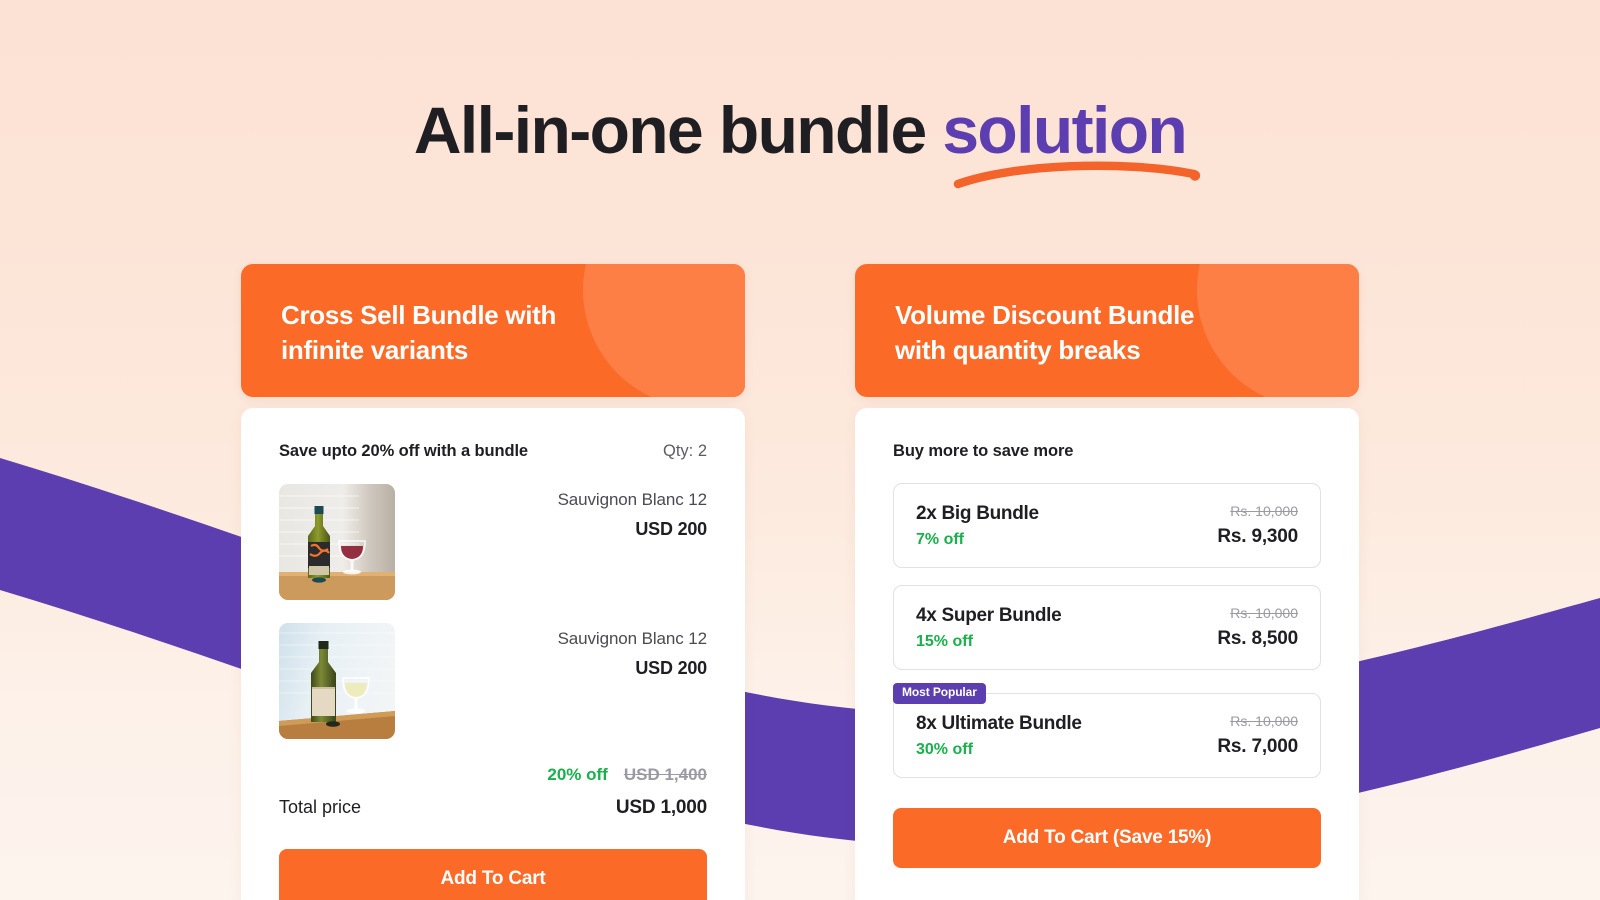 The image size is (1600, 900). I want to click on total-price-value: USD 1,000, so click(661, 808).